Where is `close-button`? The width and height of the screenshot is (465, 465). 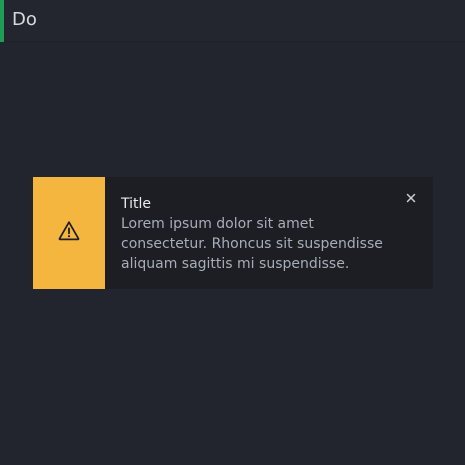 close-button is located at coordinates (411, 197).